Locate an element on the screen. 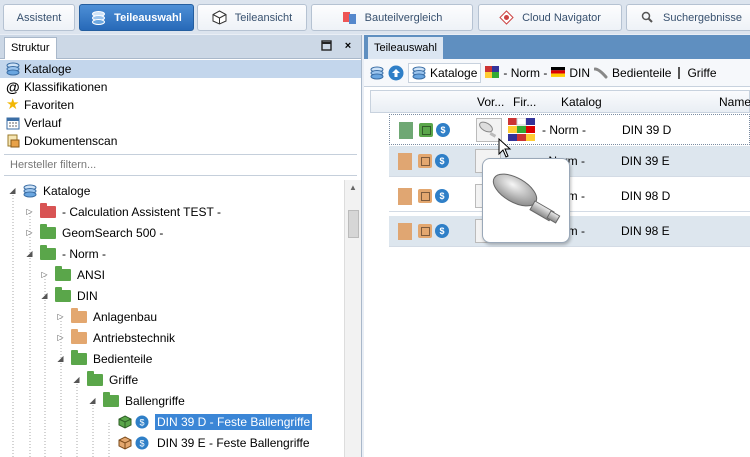 The height and width of the screenshot is (457, 750). tab-teileauswahl-panel: Teileauswahl is located at coordinates (405, 48).